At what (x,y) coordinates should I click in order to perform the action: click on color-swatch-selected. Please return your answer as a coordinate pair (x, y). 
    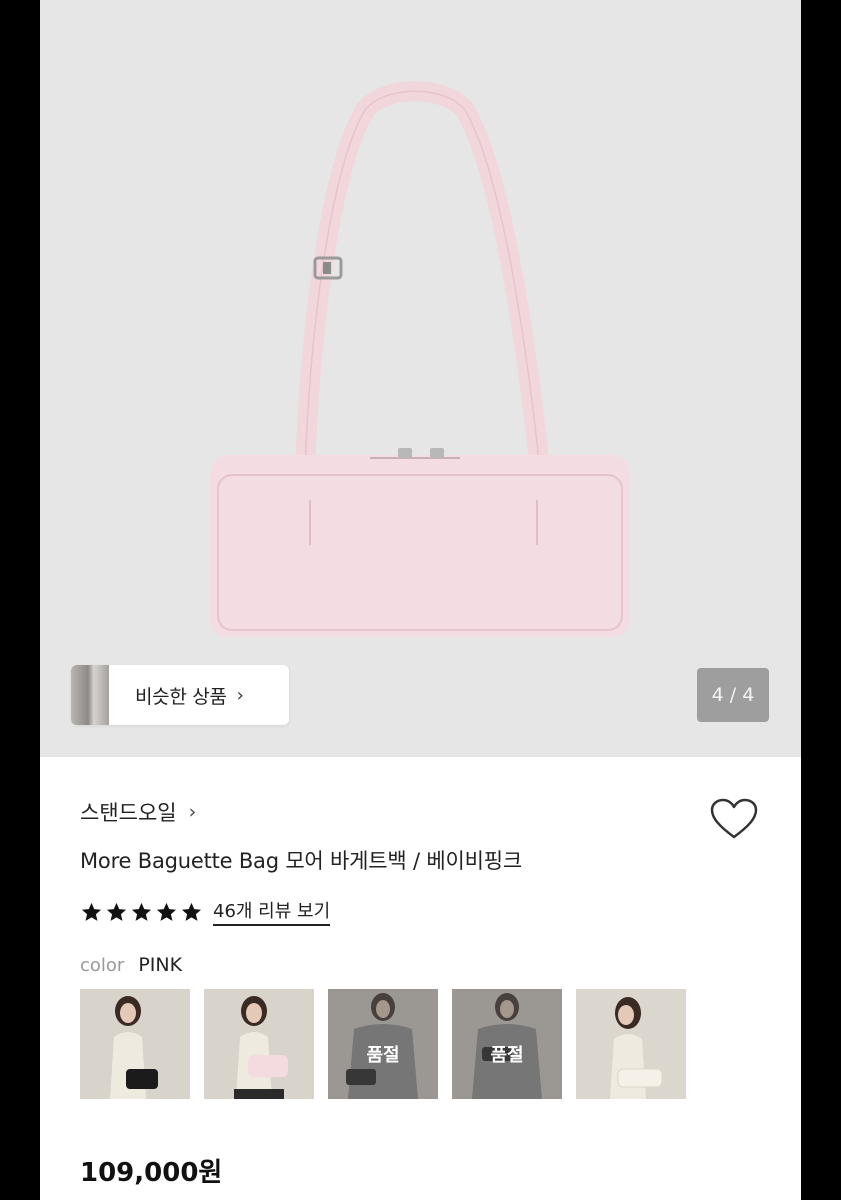
    Looking at the image, I should click on (259, 1044).